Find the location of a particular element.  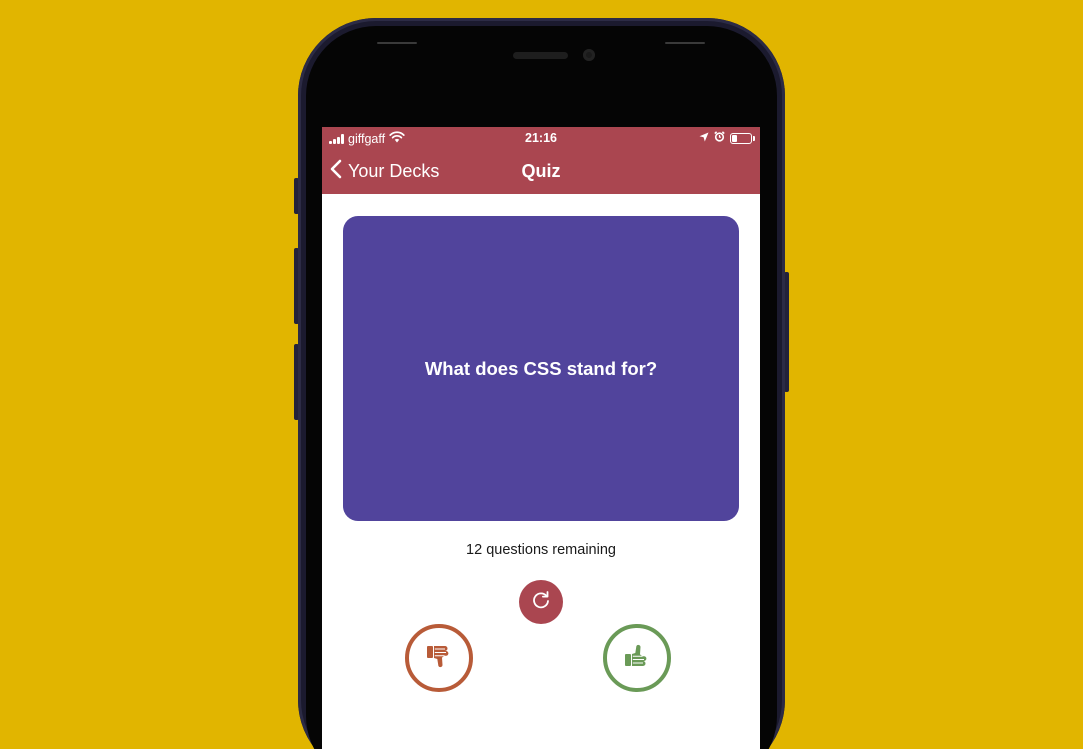

incorrect-button is located at coordinates (439, 658).